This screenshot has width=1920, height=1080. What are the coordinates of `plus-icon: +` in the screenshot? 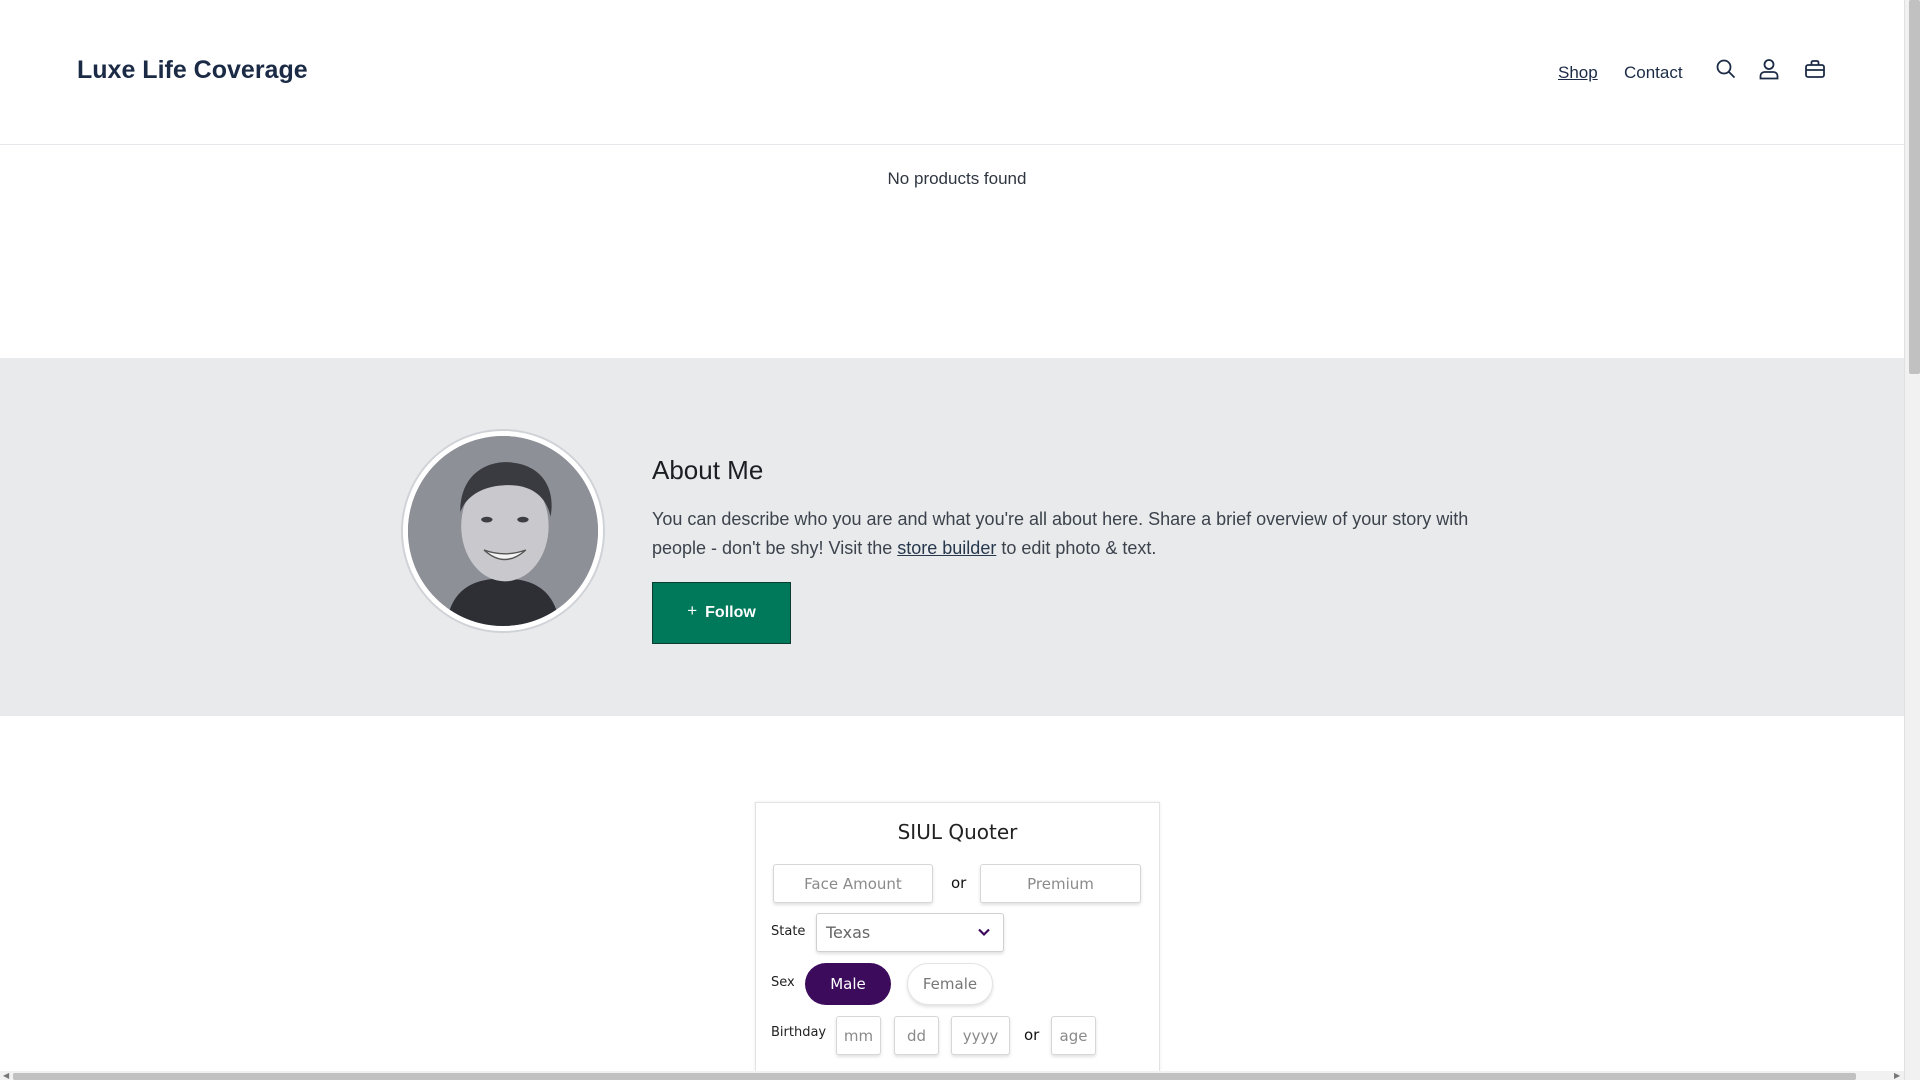 It's located at (692, 610).